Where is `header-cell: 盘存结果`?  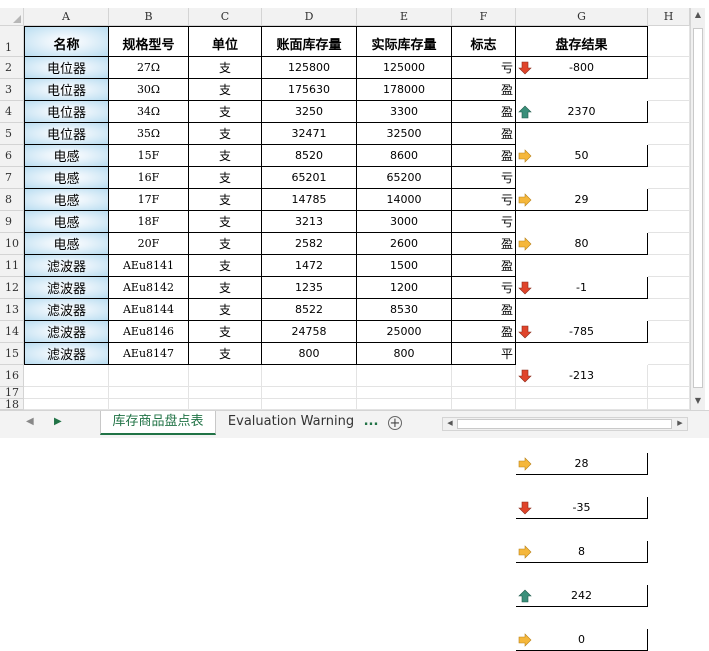
header-cell: 盘存结果 is located at coordinates (582, 41).